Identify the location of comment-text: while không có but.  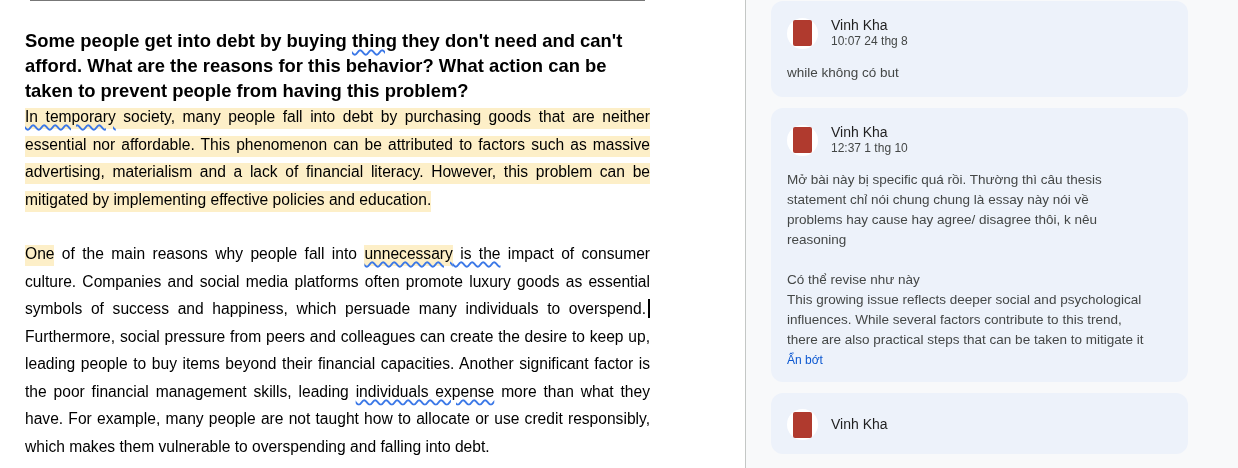
(843, 73).